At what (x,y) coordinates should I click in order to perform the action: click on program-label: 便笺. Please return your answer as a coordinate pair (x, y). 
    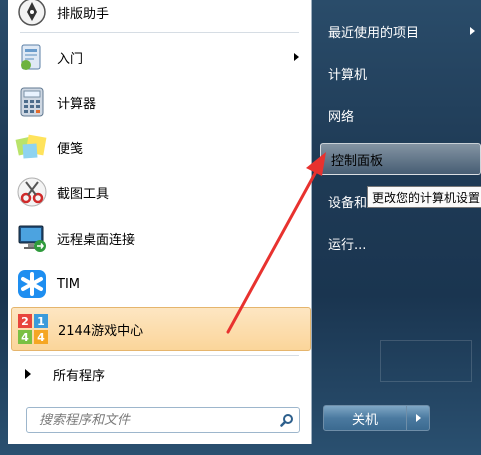
    Looking at the image, I should click on (70, 149).